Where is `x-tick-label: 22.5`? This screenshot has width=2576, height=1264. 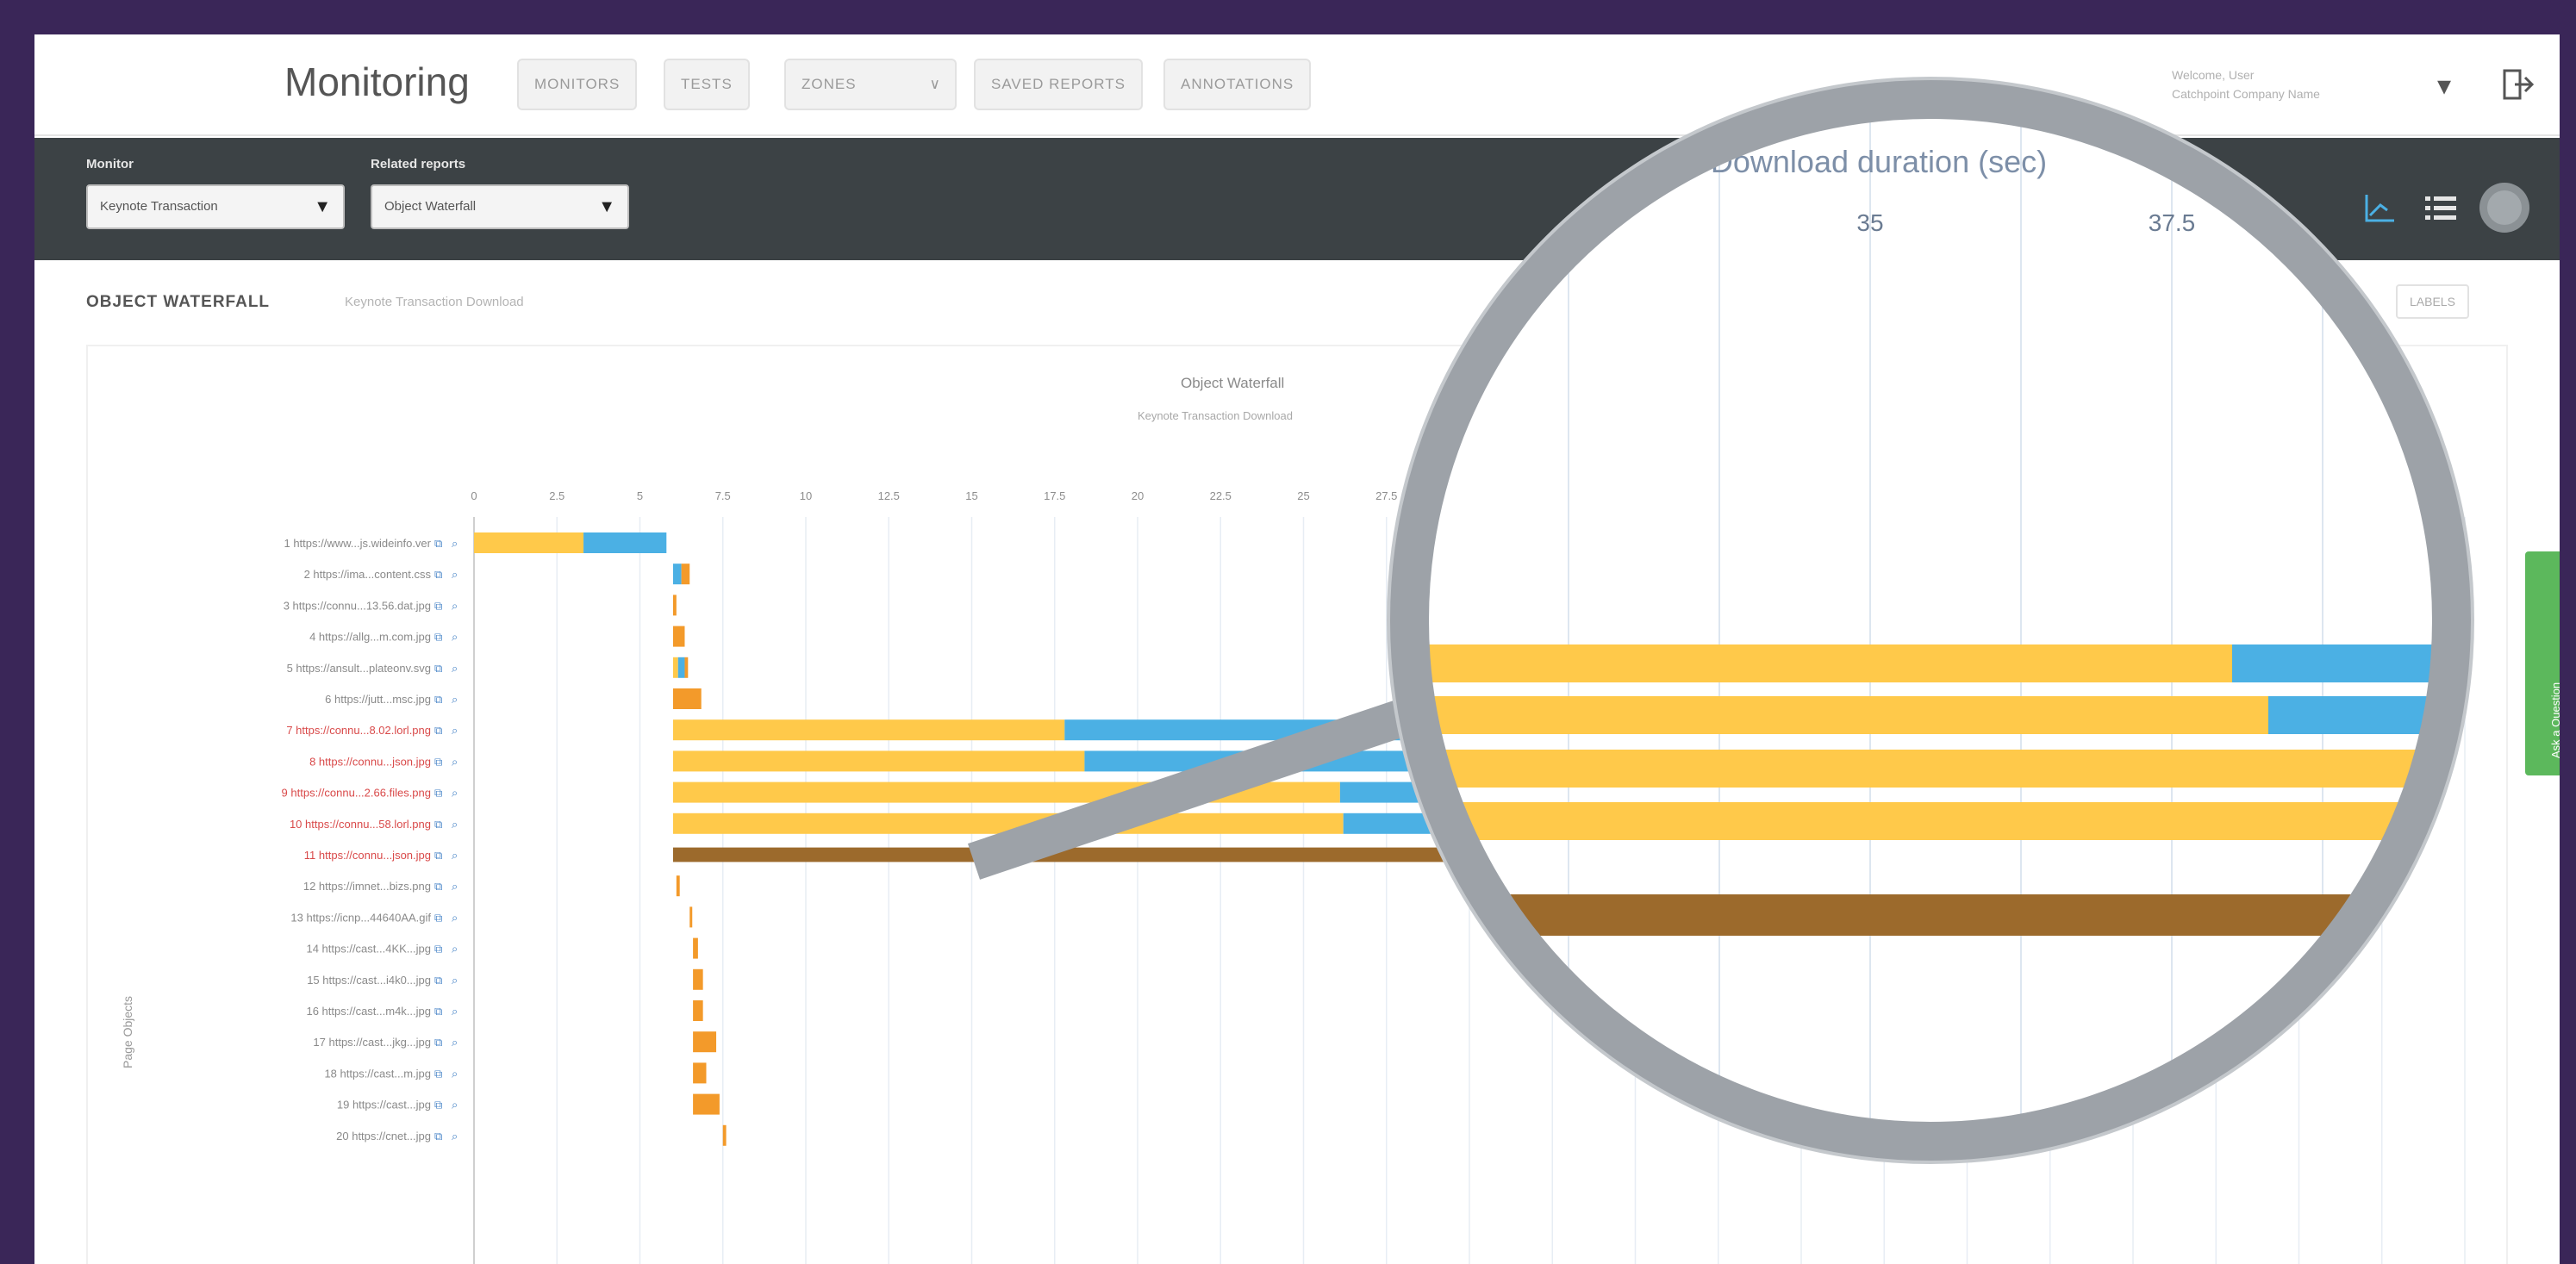 x-tick-label: 22.5 is located at coordinates (1221, 496).